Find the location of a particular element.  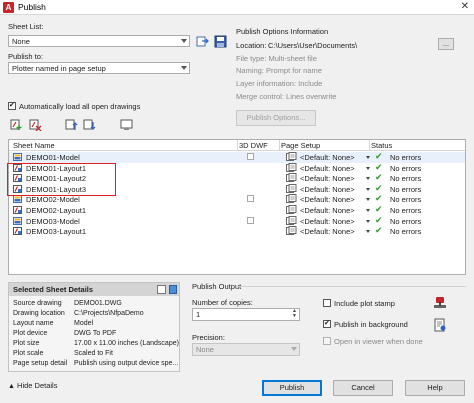

load-sheet-list-icon is located at coordinates (202, 41).